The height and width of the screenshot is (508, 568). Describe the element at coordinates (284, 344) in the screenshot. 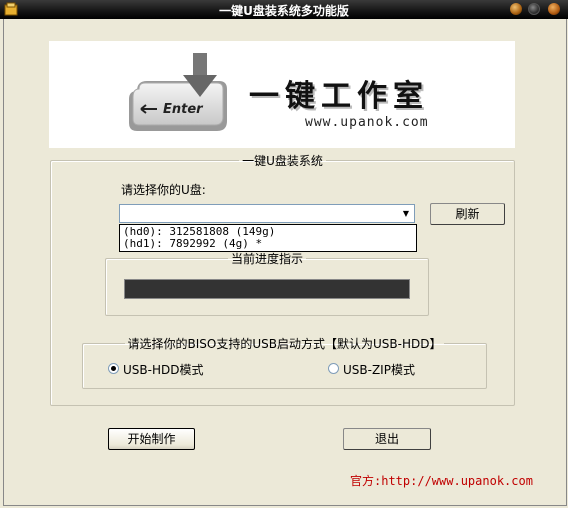

I see `boot-mode-legend: 请选择你的BISO支持的USB启动方式【默认为USB-HDD】` at that location.